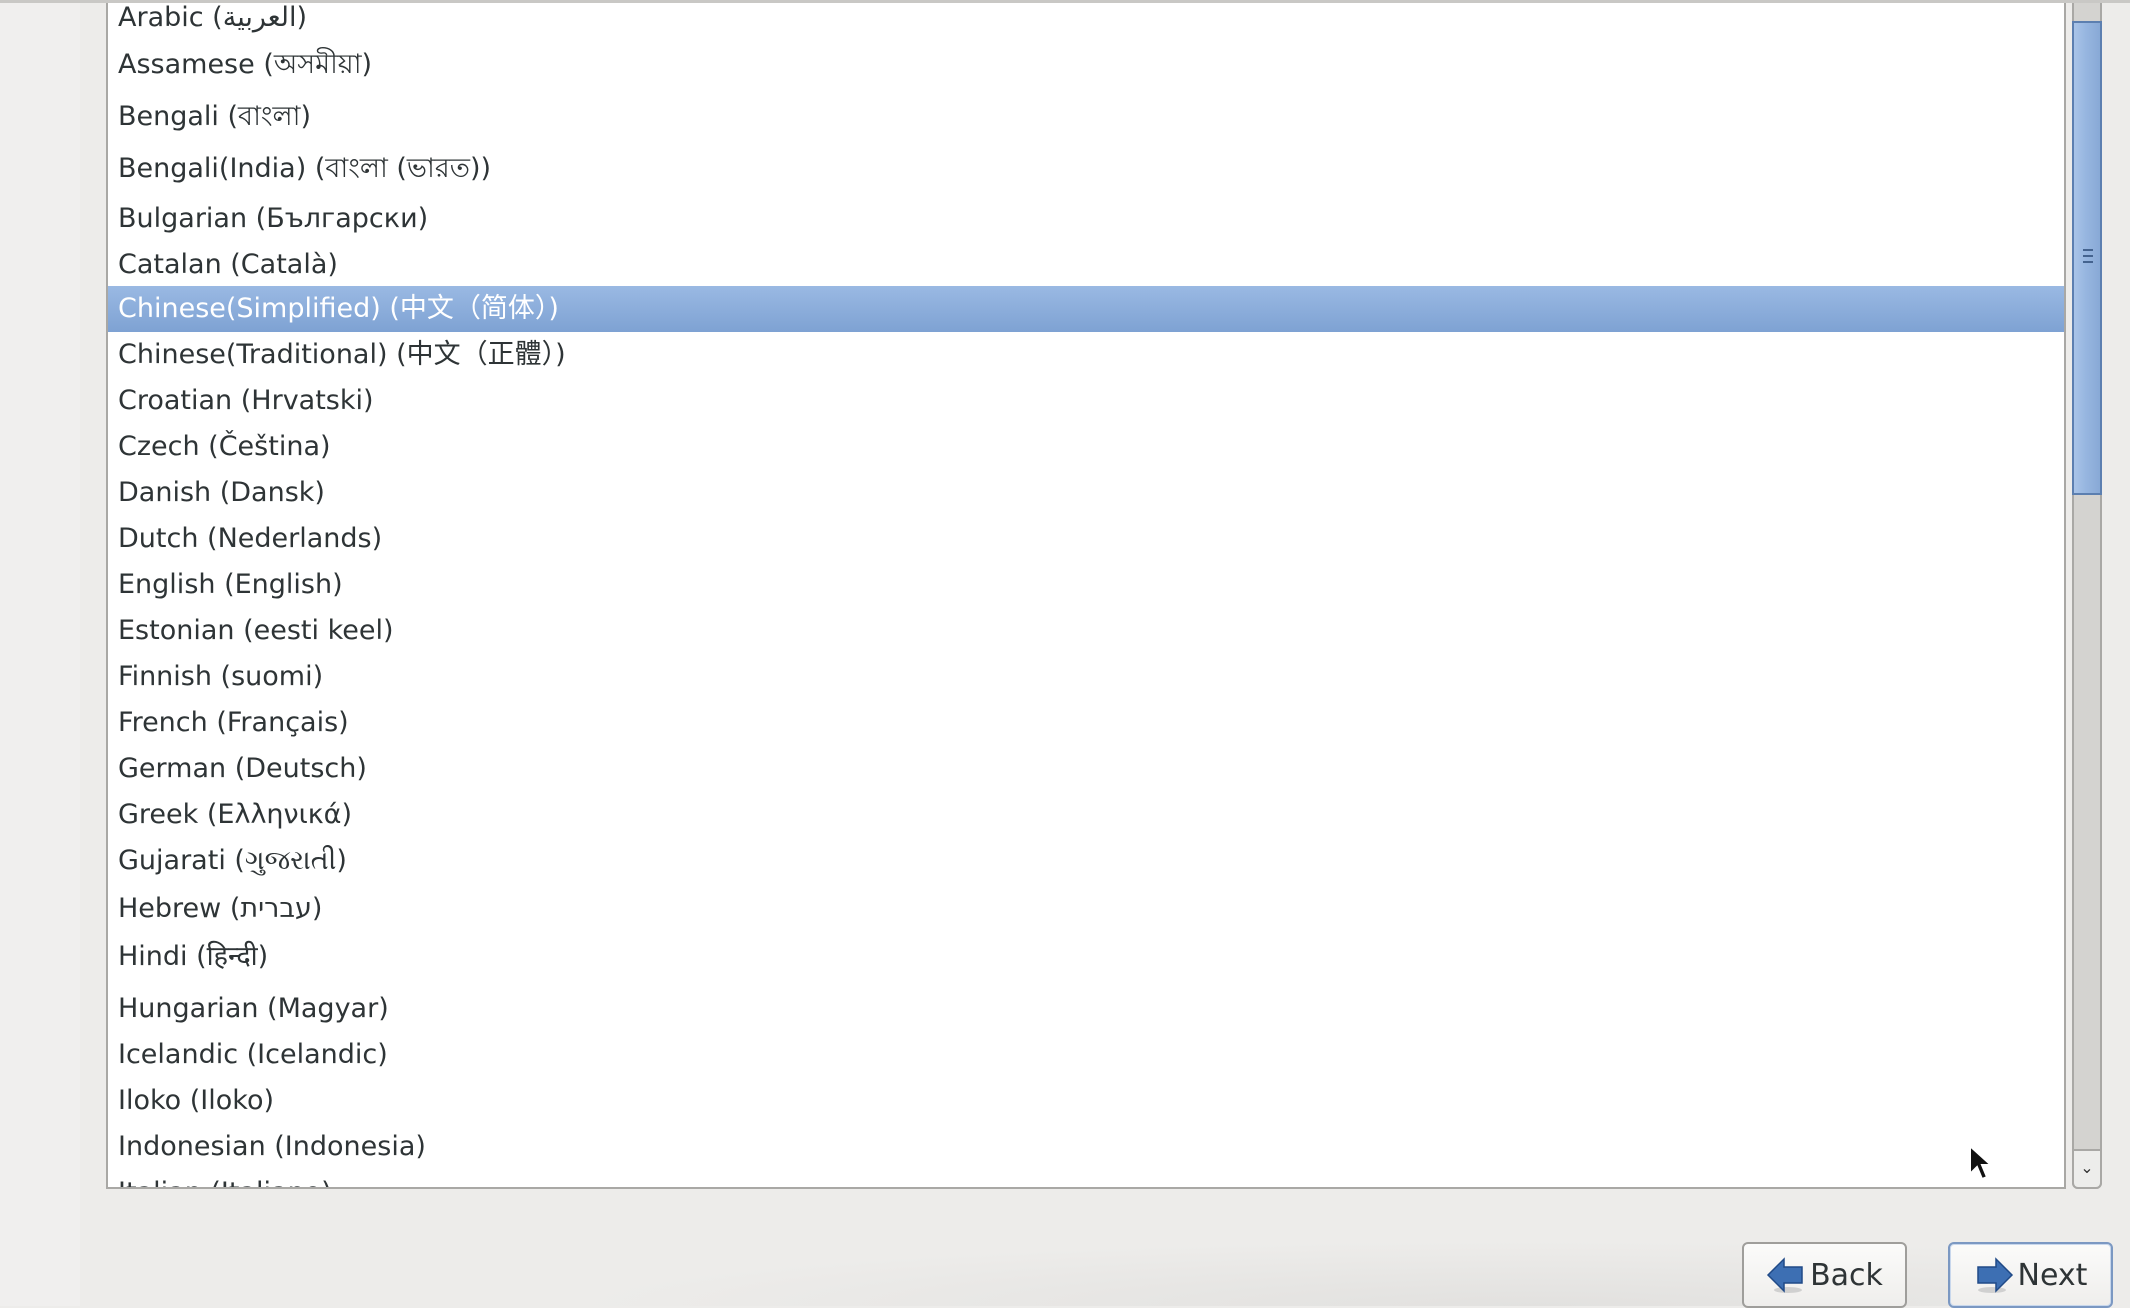 The width and height of the screenshot is (2130, 1308). I want to click on language-list-item: Iloko (Iloko), so click(1086, 1101).